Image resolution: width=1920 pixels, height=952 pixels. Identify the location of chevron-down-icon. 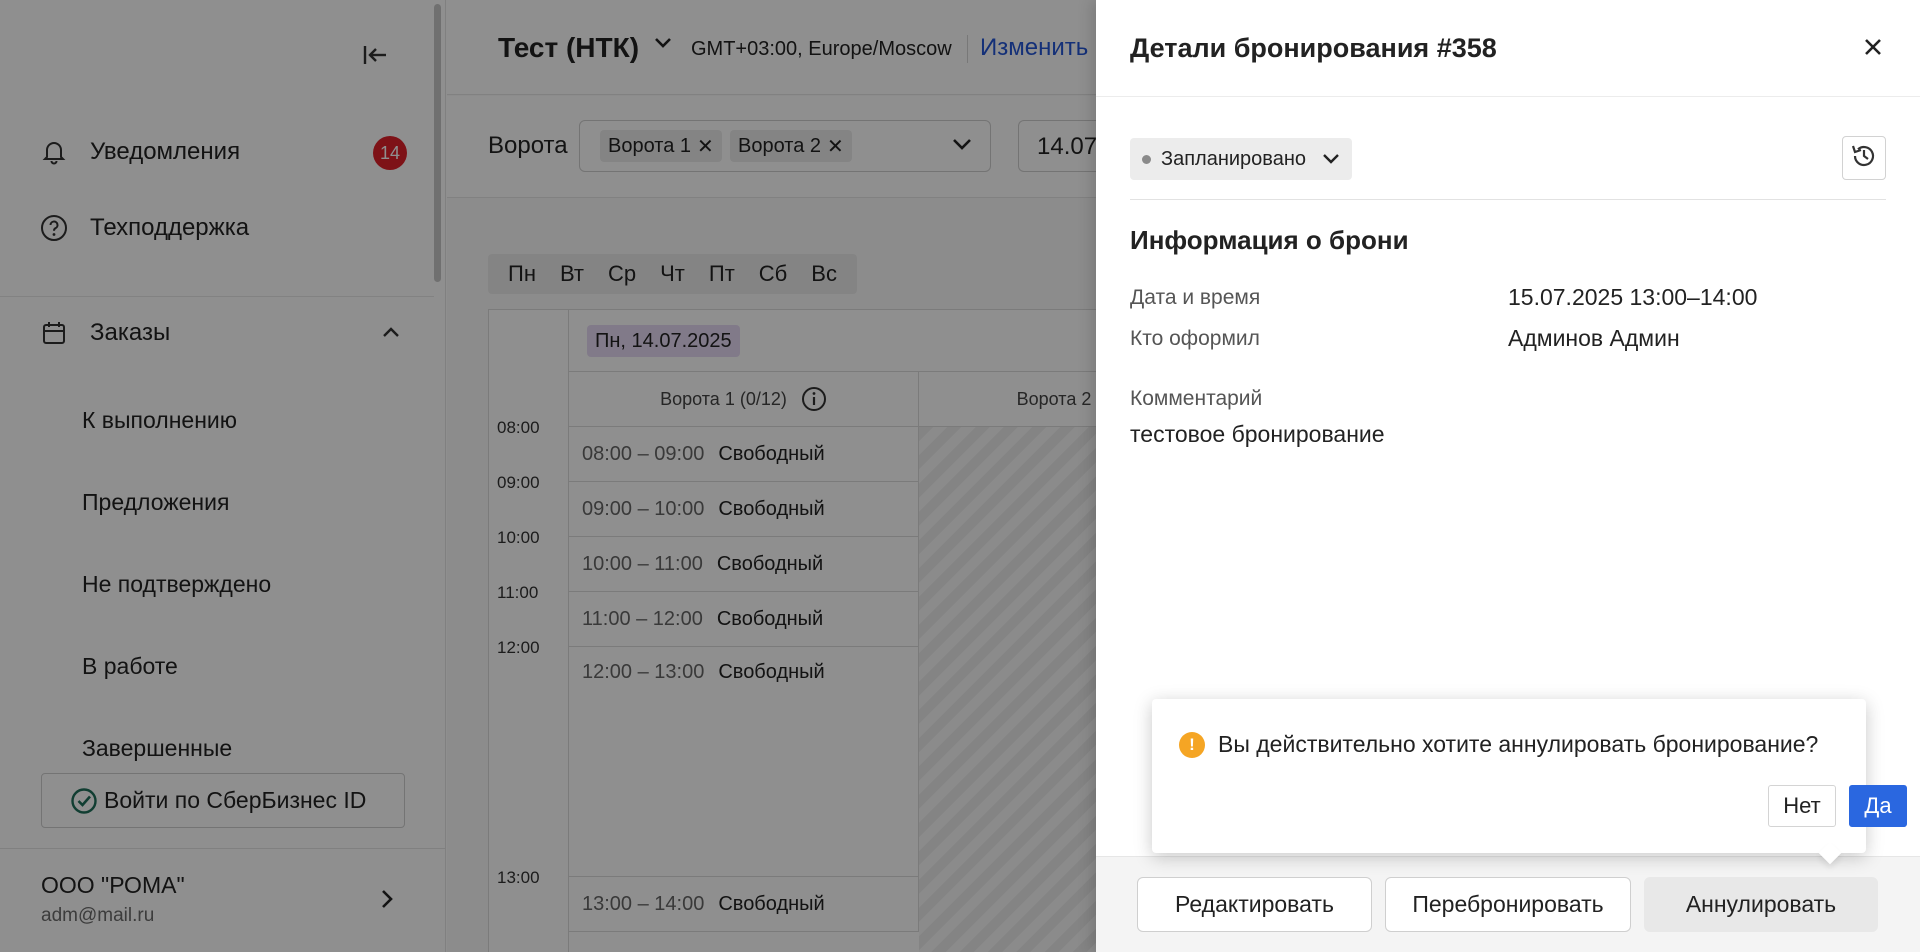
(1331, 159).